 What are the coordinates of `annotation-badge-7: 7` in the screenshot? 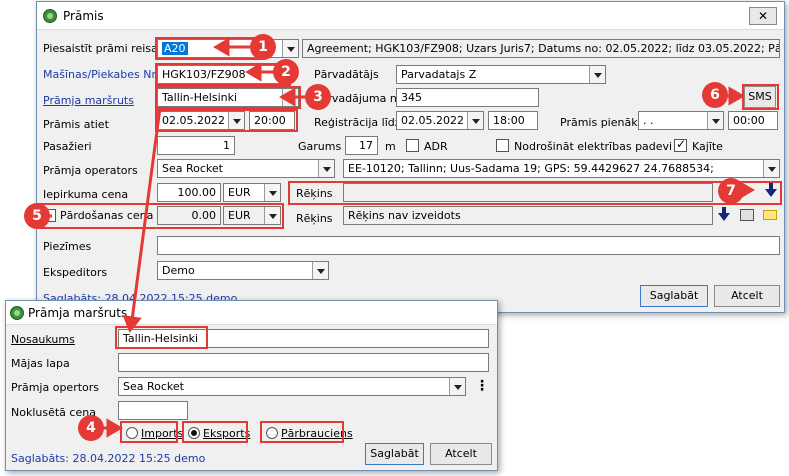 It's located at (731, 191).